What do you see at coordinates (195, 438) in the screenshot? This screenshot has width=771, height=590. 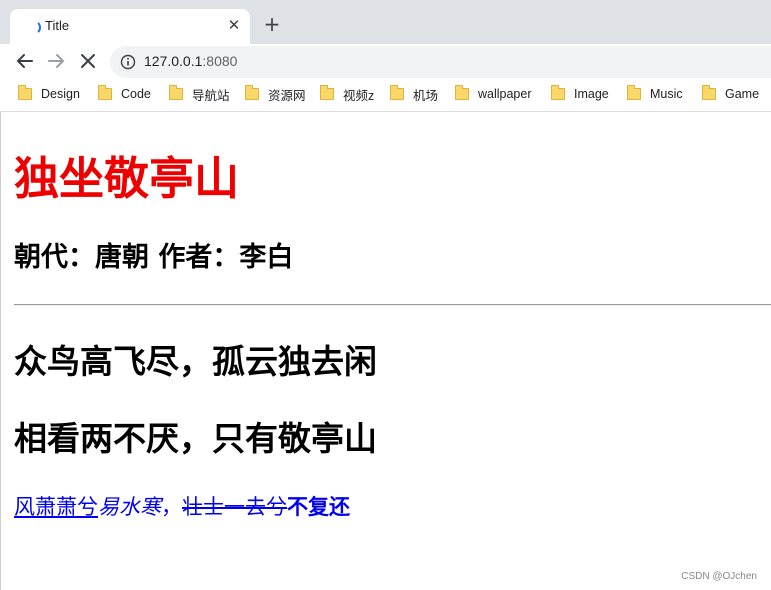 I see `poem-verse-2: 相看两不厌，只有敬亭山` at bounding box center [195, 438].